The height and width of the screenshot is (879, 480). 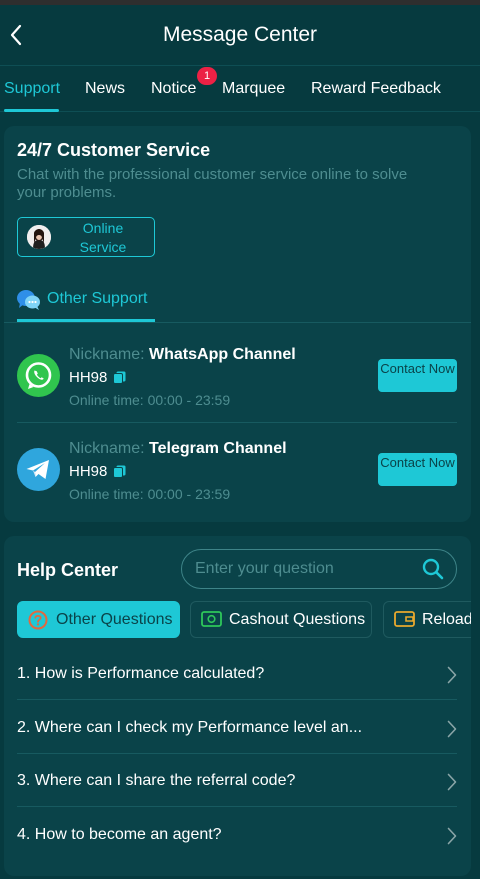 What do you see at coordinates (32, 89) in the screenshot?
I see `tab-support: Support` at bounding box center [32, 89].